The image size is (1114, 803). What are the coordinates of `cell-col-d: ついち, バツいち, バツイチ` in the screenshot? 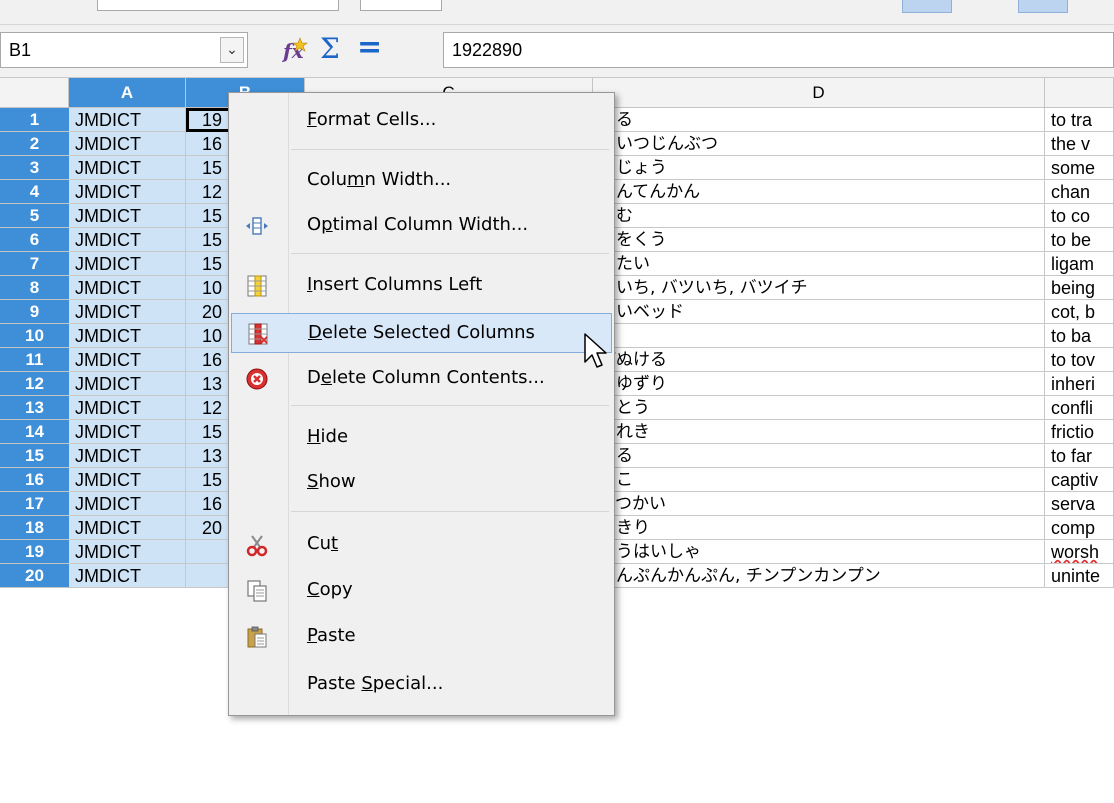 It's located at (819, 288).